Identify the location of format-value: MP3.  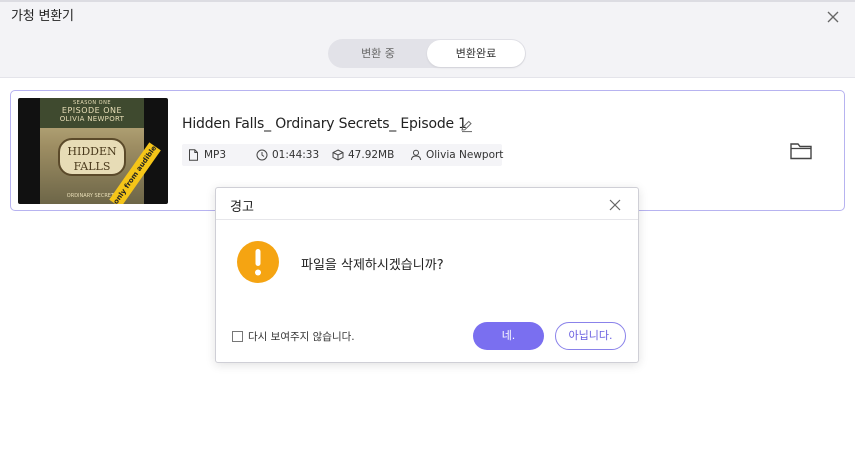
(215, 155).